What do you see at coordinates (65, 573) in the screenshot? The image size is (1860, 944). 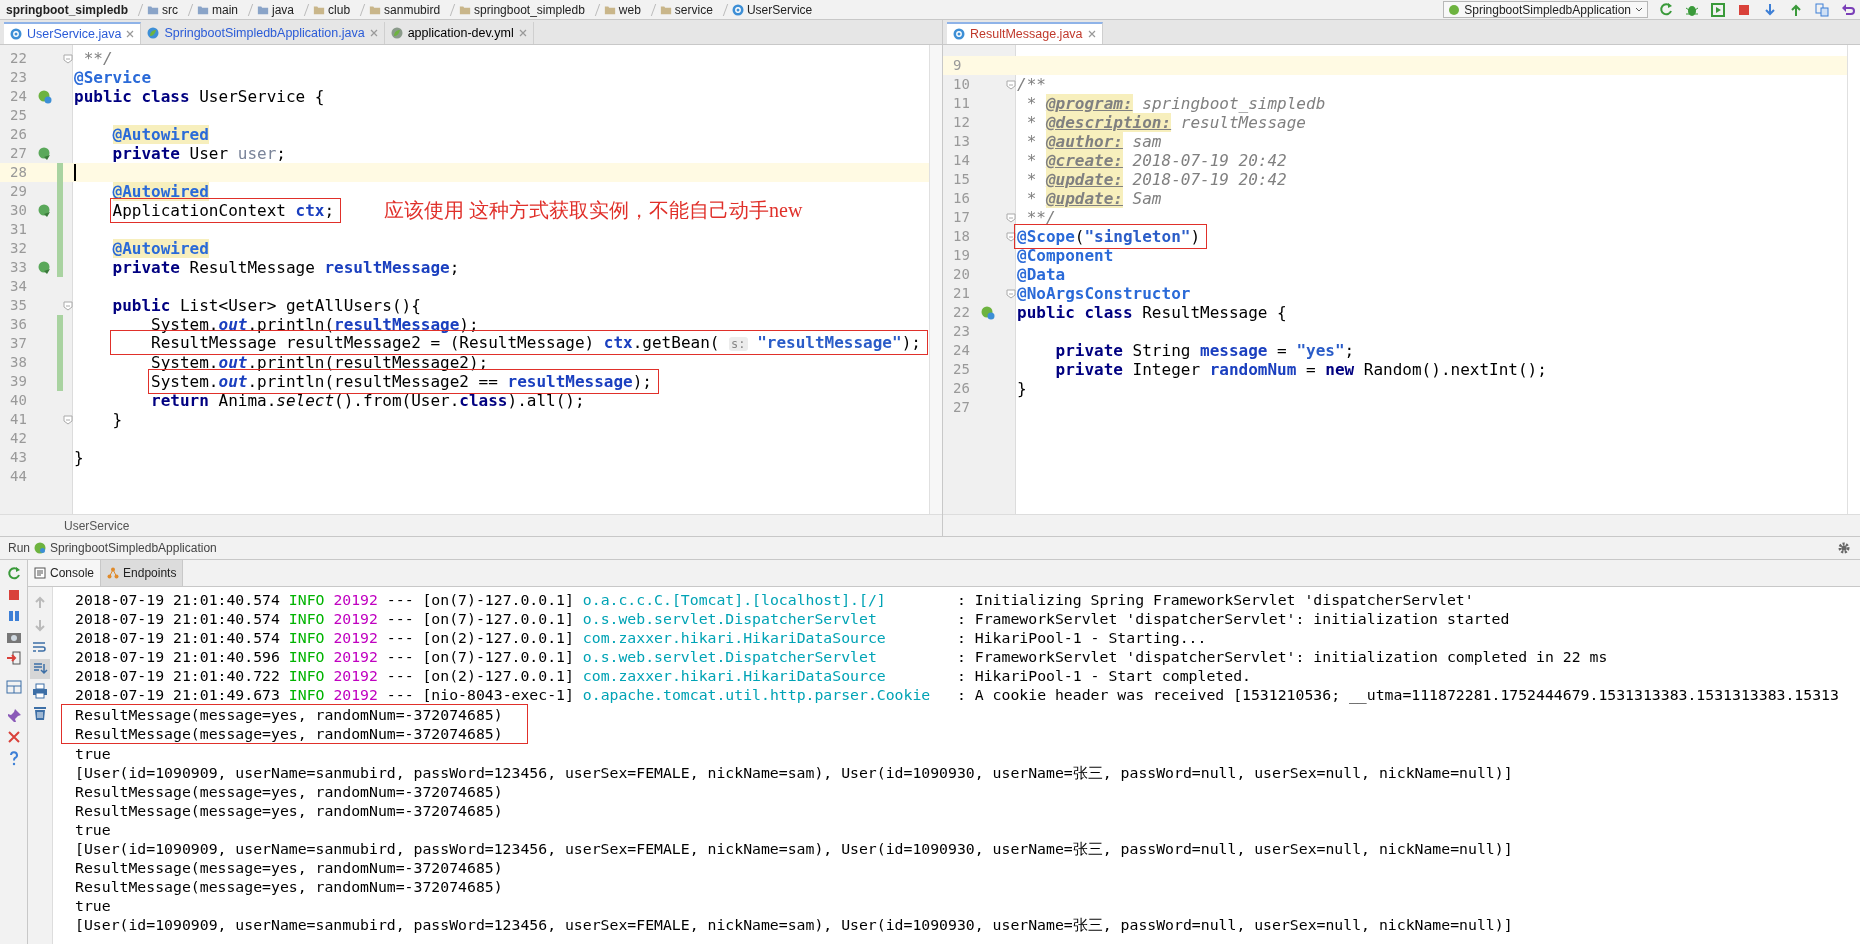 I see `console-tab: Console` at bounding box center [65, 573].